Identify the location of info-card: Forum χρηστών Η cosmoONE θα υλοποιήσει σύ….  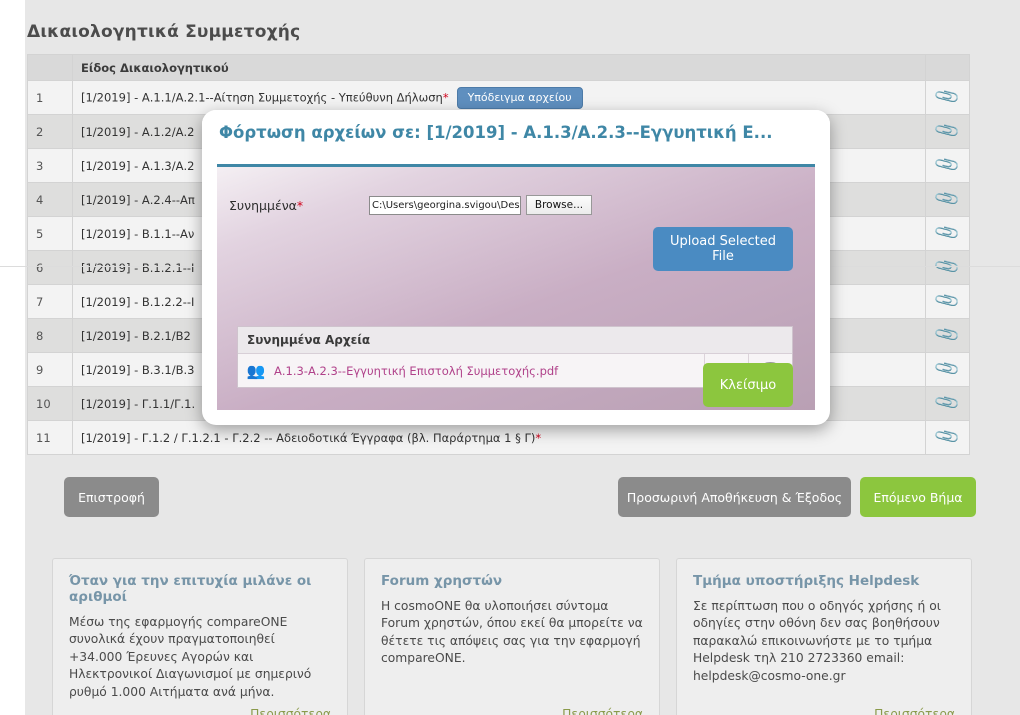
(512, 636).